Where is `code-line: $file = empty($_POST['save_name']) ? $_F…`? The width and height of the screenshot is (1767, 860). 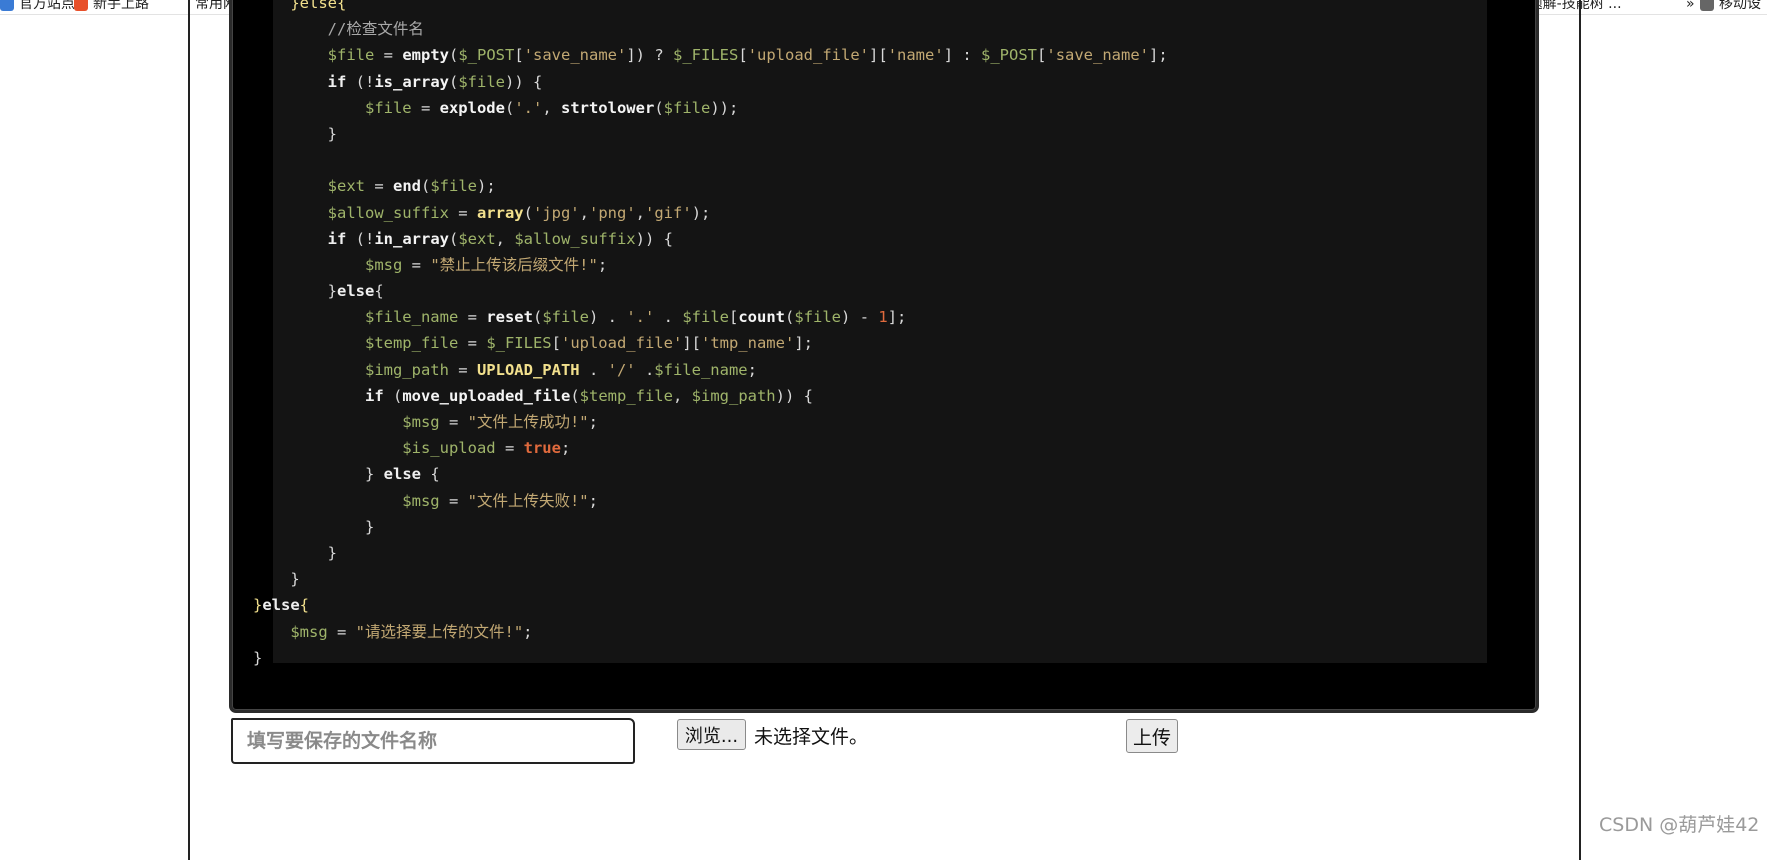 code-line: $file = empty($_POST['save_name']) ? $_F… is located at coordinates (710, 55).